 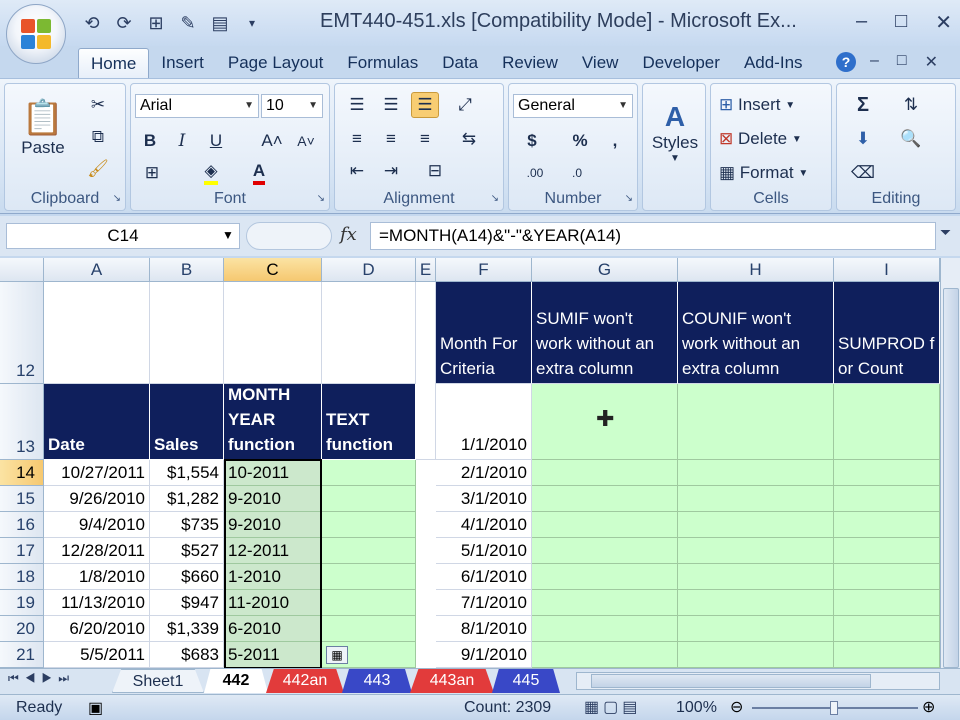 What do you see at coordinates (612, 707) in the screenshot?
I see `view-buttons: ▦▢▤` at bounding box center [612, 707].